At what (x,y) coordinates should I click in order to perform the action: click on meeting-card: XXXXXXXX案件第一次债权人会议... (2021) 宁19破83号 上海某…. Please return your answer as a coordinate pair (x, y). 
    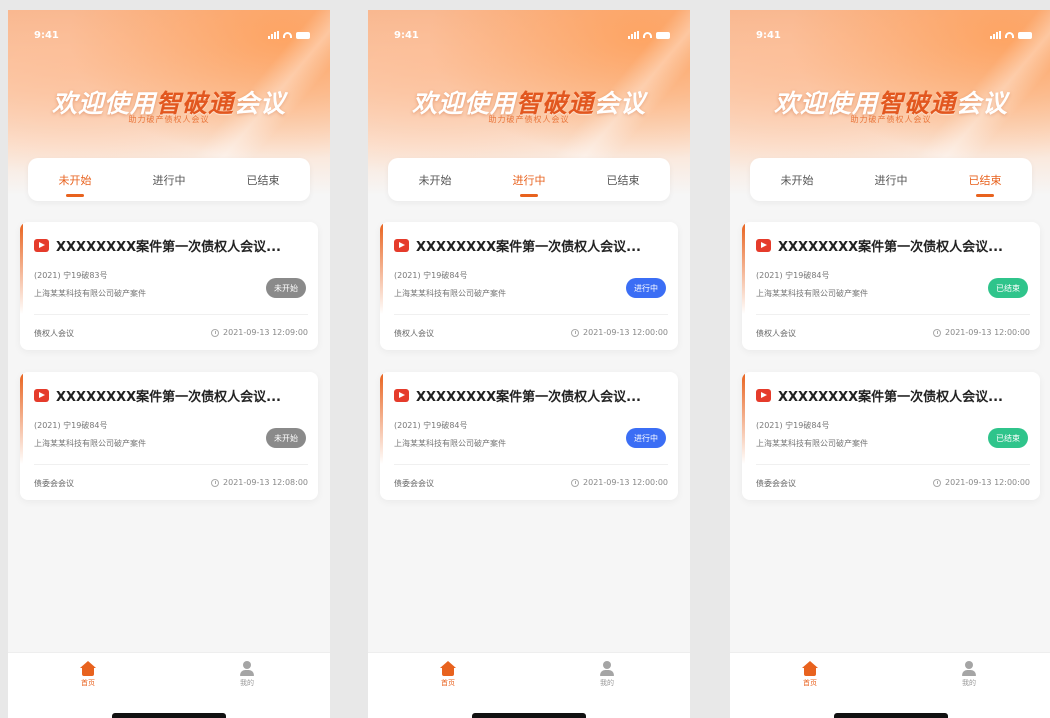
    Looking at the image, I should click on (169, 286).